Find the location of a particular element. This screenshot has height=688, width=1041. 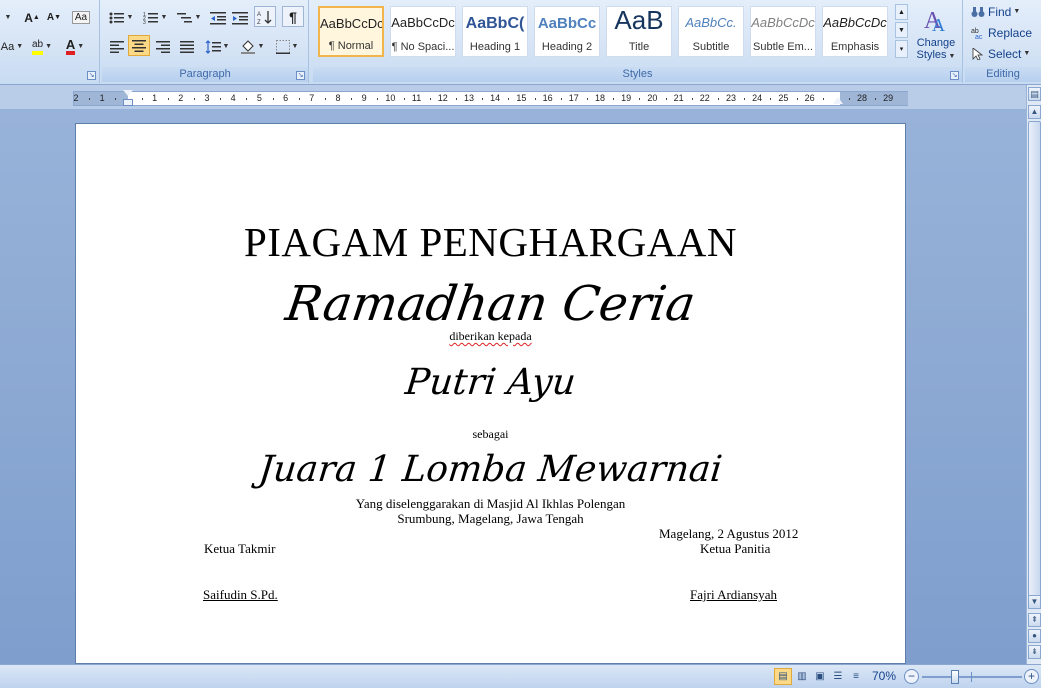

gallery-scroll-up-button: ▲ is located at coordinates (901, 12).